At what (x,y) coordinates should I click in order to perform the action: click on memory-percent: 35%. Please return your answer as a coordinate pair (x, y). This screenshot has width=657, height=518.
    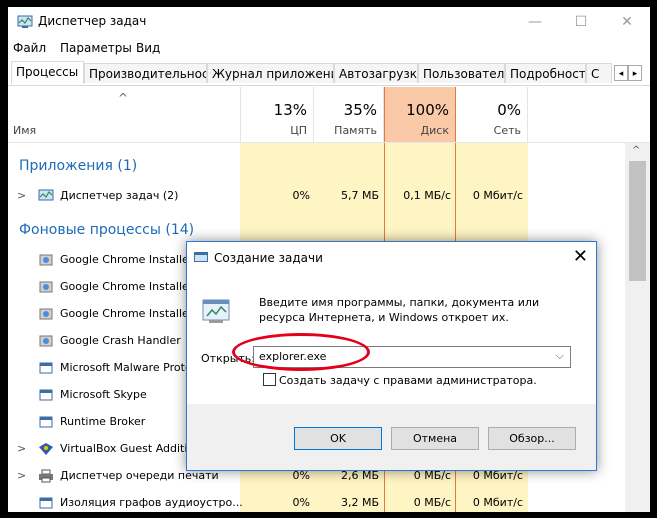
    Looking at the image, I should click on (360, 110).